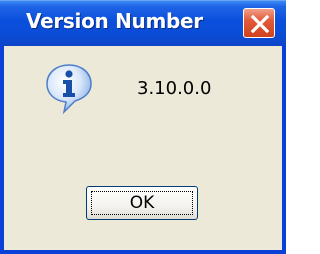 This screenshot has width=320, height=254. Describe the element at coordinates (174, 88) in the screenshot. I see `version-value: 3.10.0.0` at that location.